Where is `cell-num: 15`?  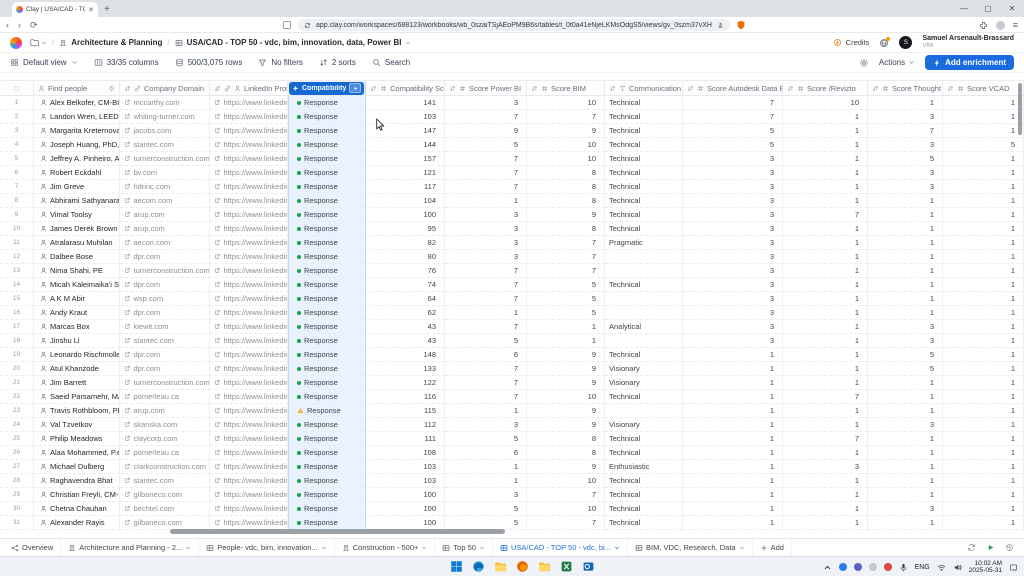
cell-num: 15 is located at coordinates (17, 299).